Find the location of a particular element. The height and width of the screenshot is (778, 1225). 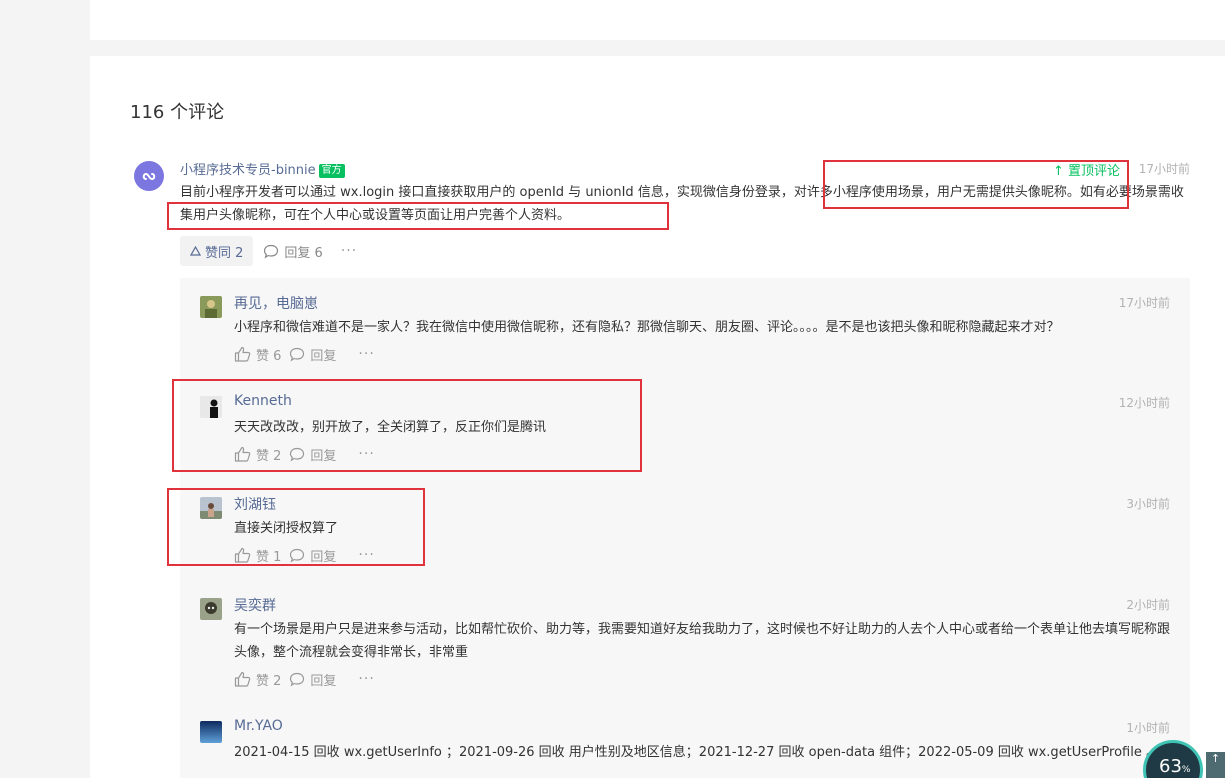

reply-author-link: Mr.YAO is located at coordinates (258, 726).